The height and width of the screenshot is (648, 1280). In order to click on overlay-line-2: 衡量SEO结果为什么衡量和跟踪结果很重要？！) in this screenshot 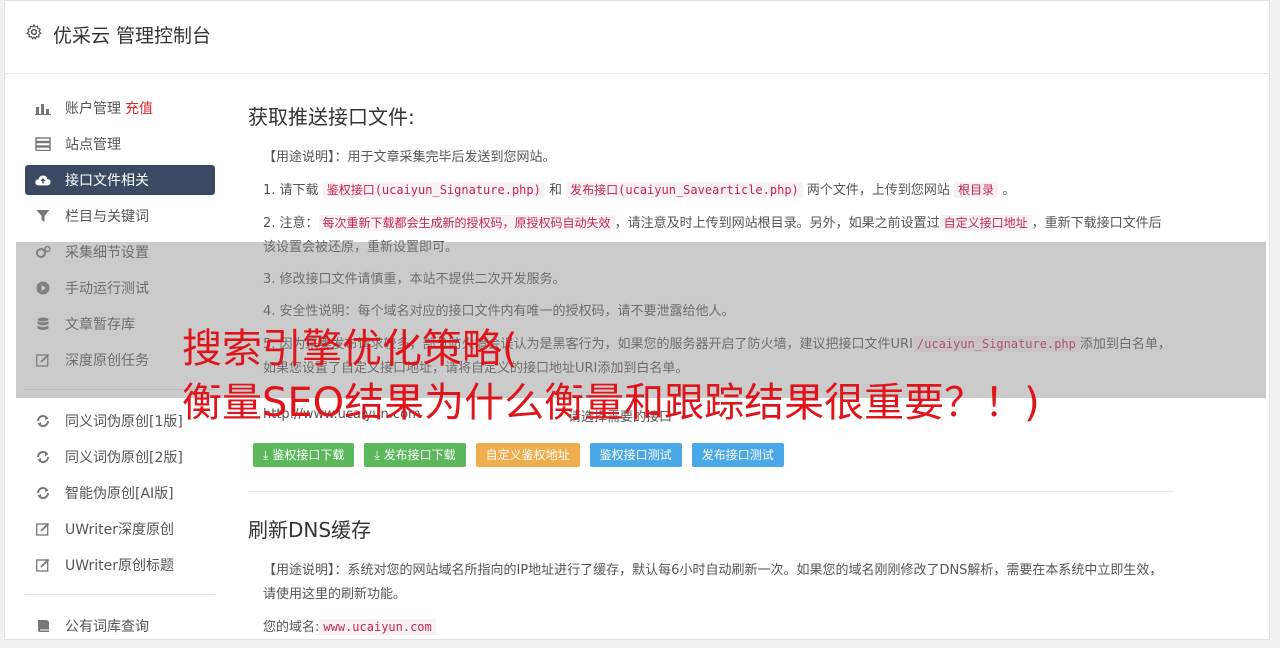, I will do `click(611, 403)`.